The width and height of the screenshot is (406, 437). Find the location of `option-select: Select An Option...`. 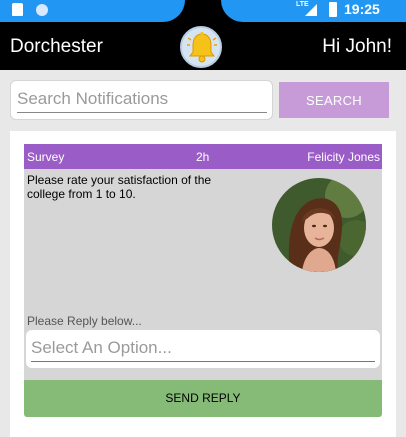

option-select: Select An Option... is located at coordinates (203, 349).